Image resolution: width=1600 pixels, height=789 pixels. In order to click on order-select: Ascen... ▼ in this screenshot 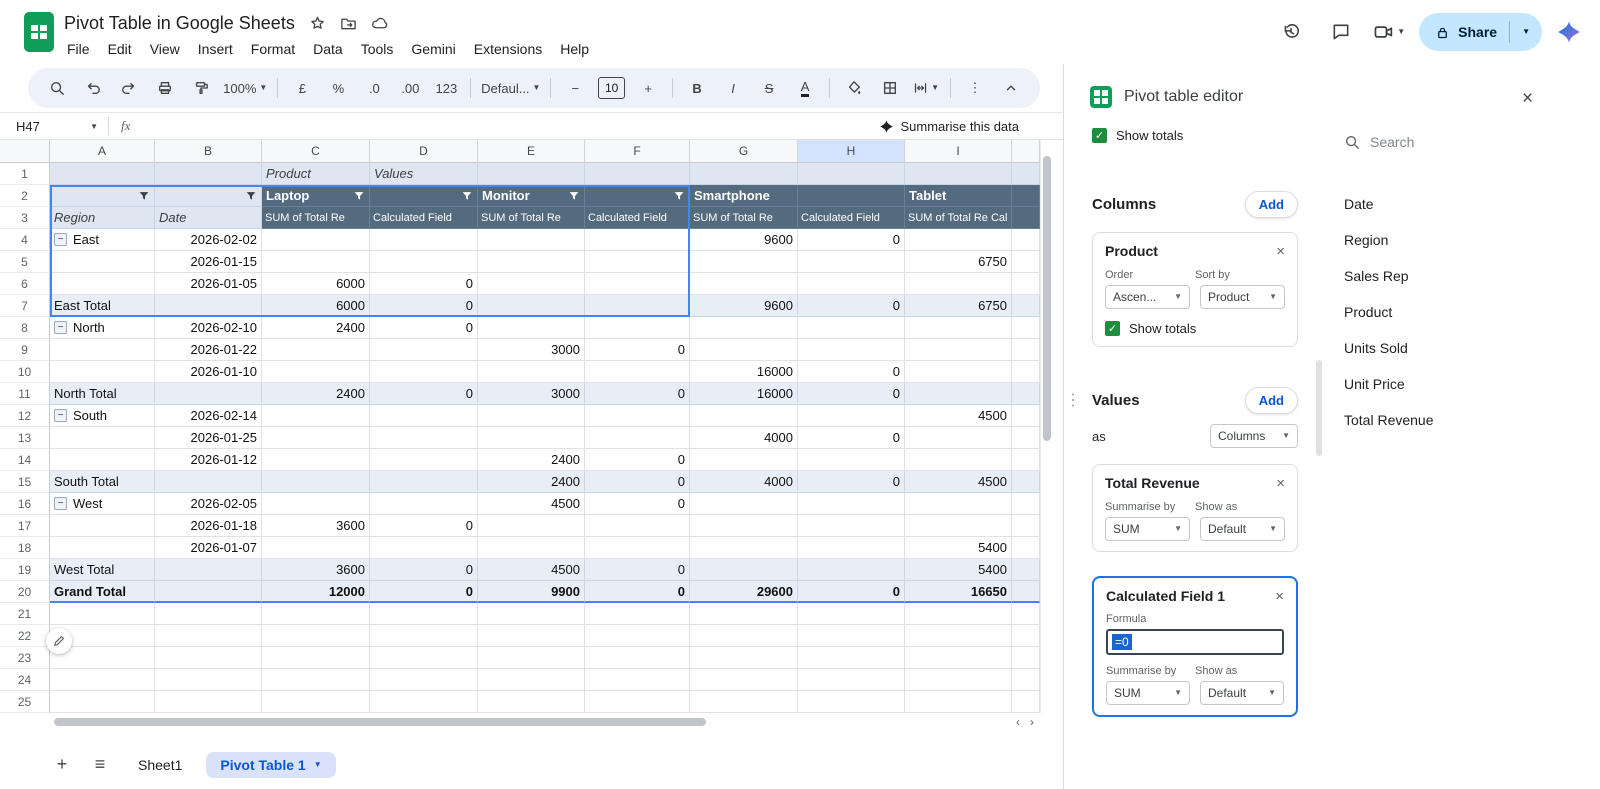, I will do `click(1147, 297)`.